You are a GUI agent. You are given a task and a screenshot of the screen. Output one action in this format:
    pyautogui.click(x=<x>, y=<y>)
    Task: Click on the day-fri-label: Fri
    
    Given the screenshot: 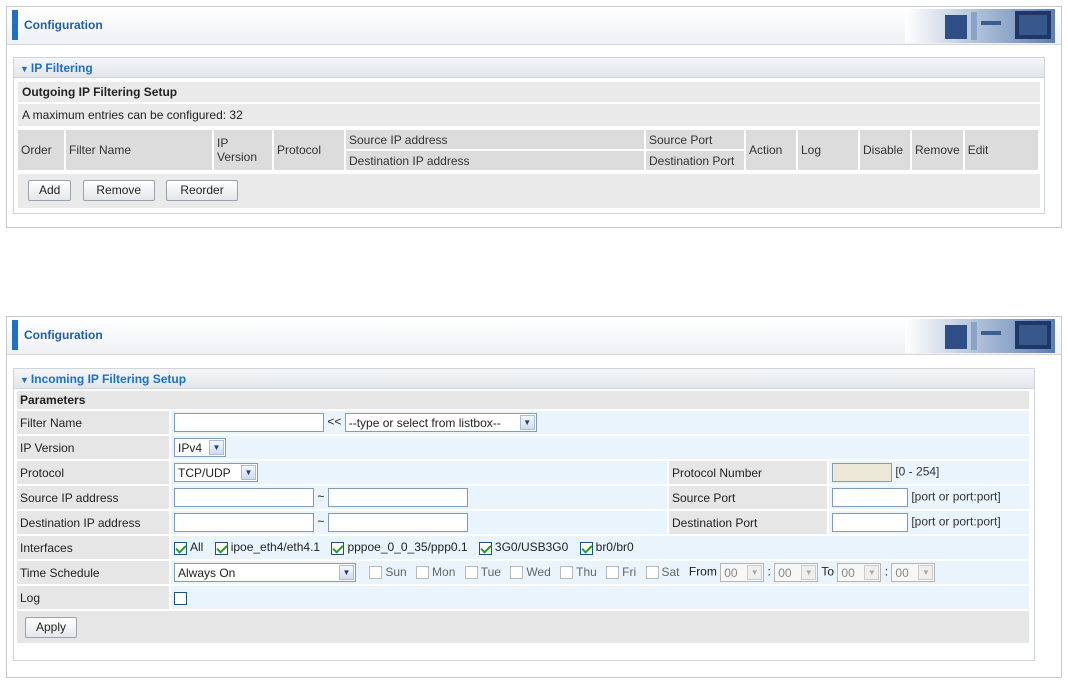 What is the action you would take?
    pyautogui.click(x=629, y=571)
    